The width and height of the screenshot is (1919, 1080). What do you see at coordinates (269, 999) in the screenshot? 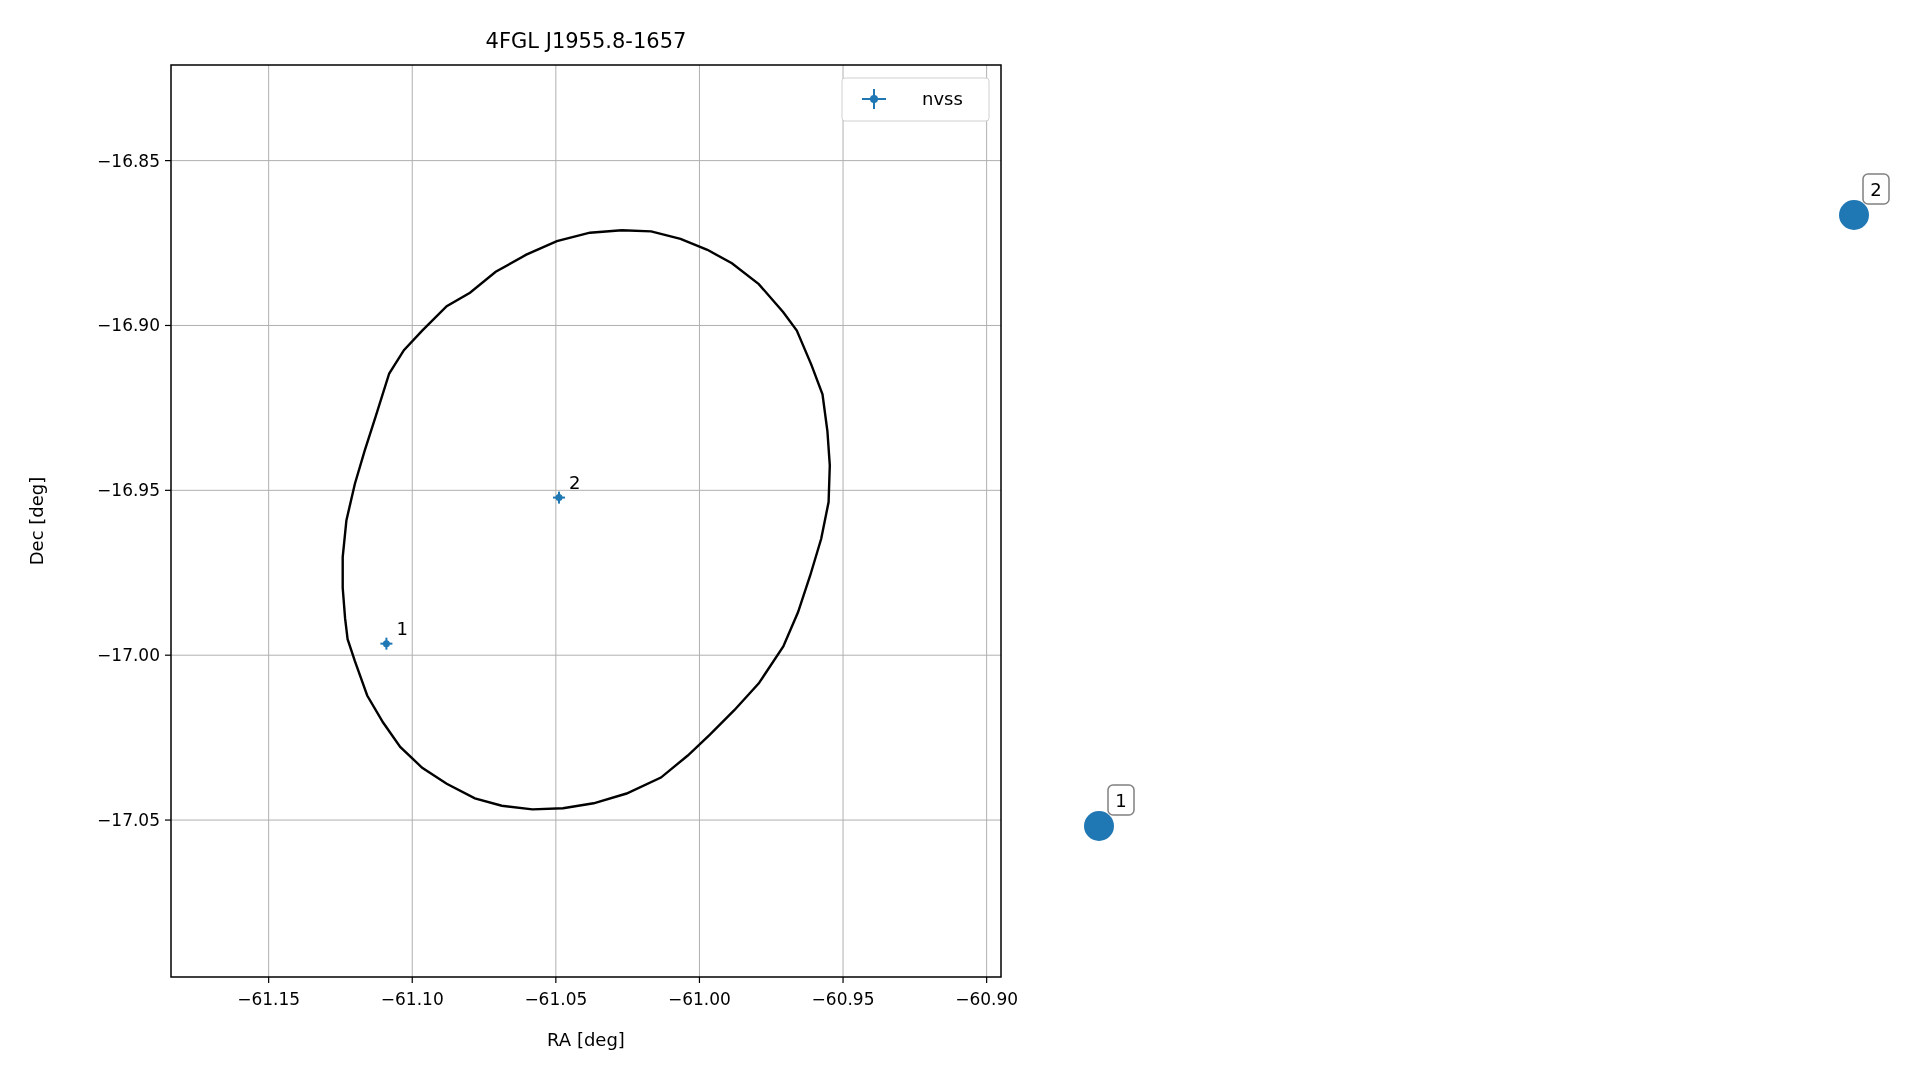
I see `x-tick-label: −61.15` at bounding box center [269, 999].